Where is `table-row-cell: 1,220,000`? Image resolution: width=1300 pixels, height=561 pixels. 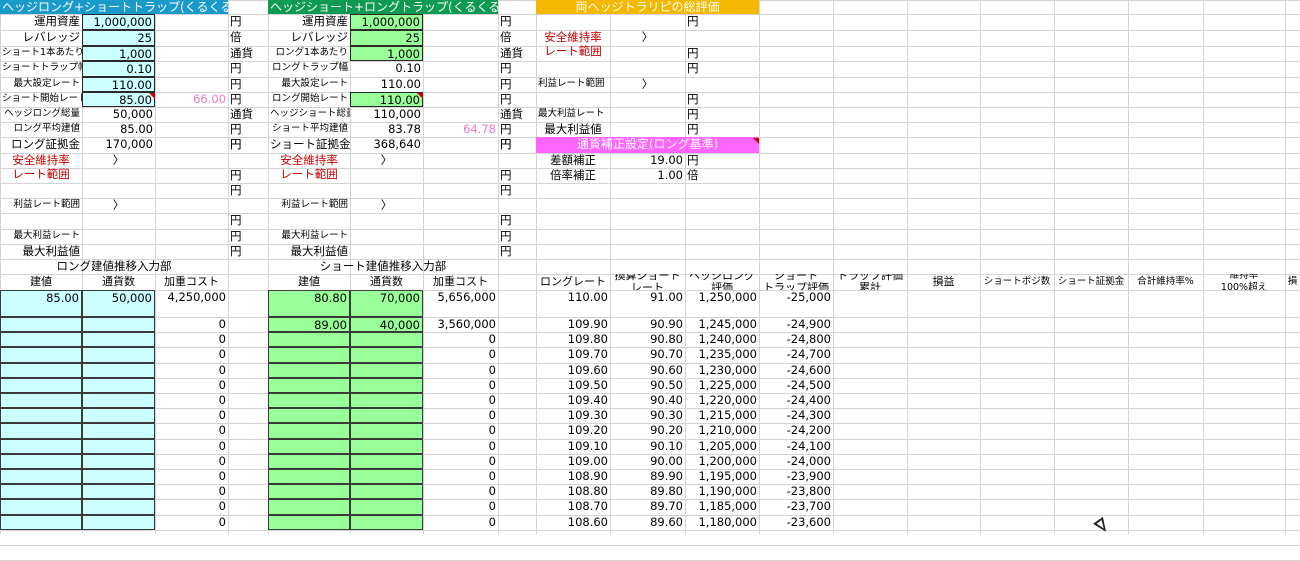
table-row-cell: 1,220,000 is located at coordinates (727, 400).